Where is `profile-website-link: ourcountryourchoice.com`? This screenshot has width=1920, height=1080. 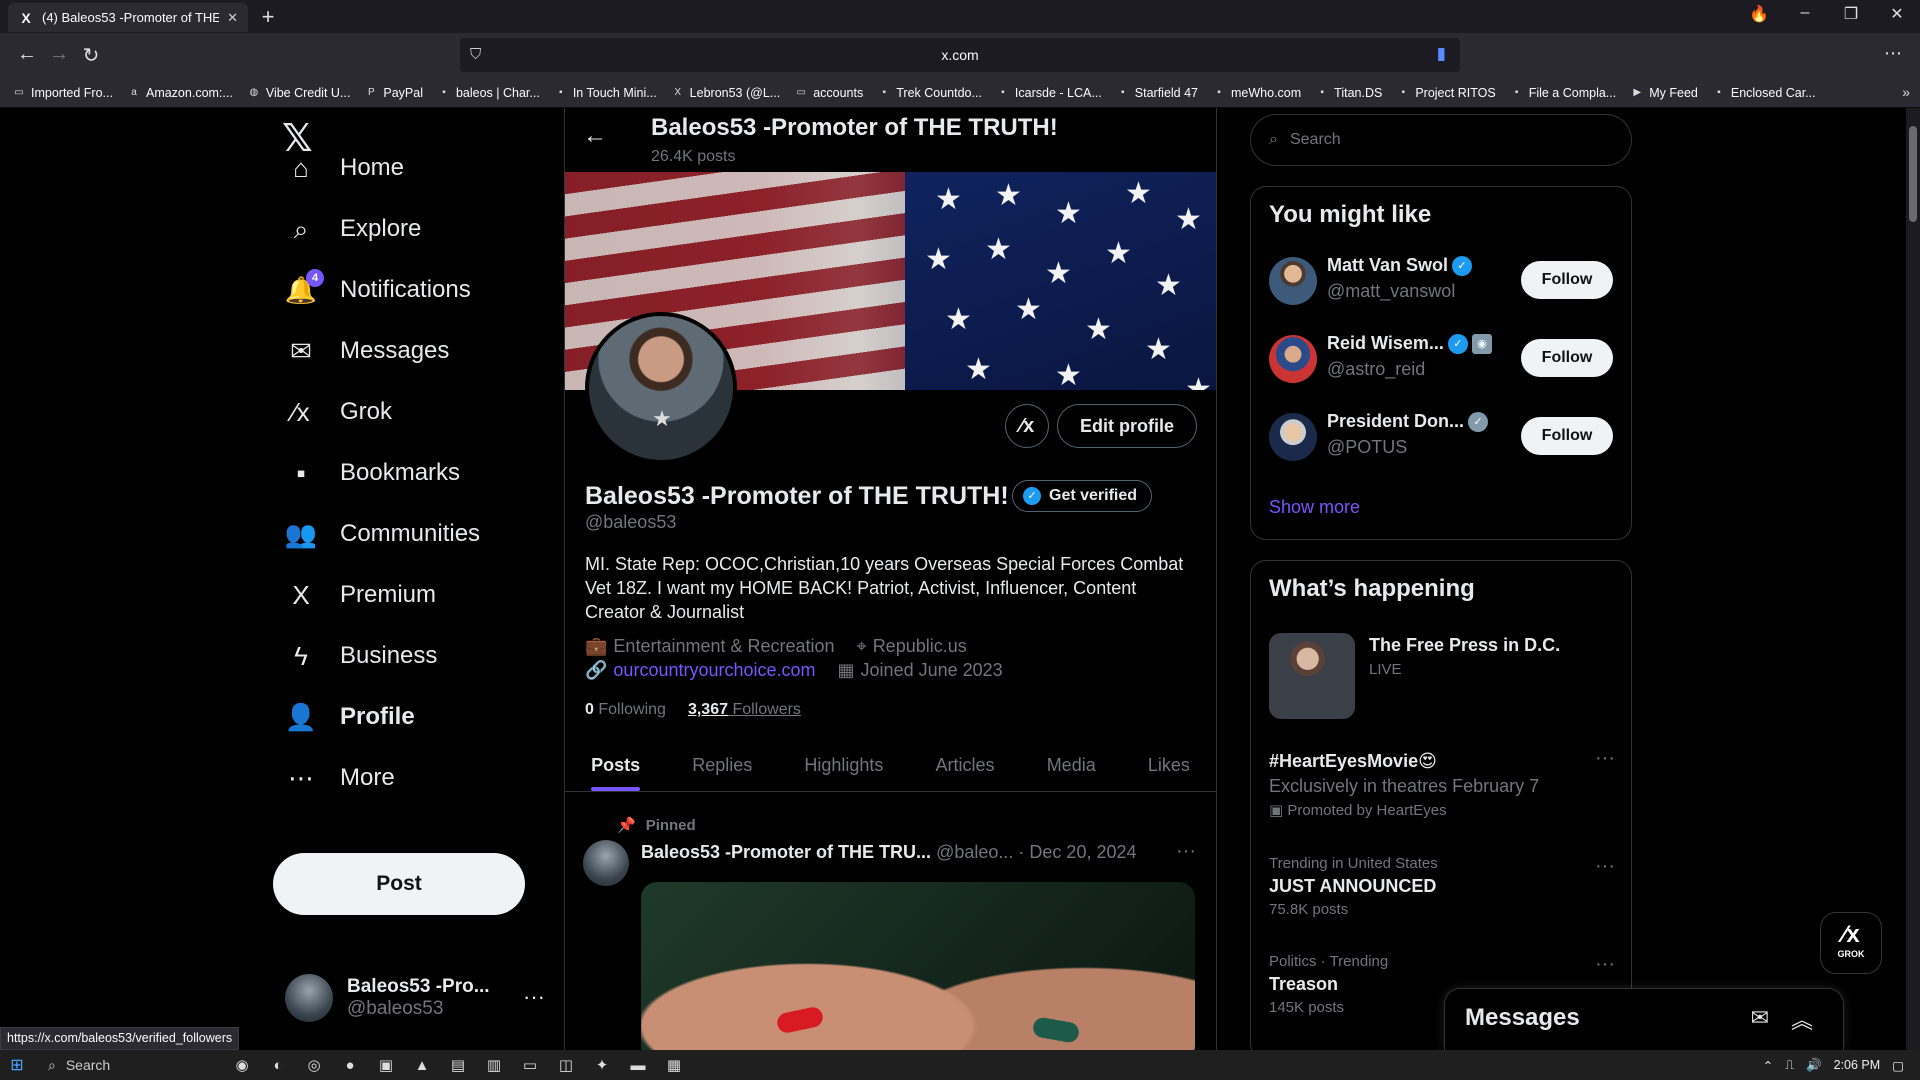
profile-website-link: ourcountryourchoice.com is located at coordinates (714, 670).